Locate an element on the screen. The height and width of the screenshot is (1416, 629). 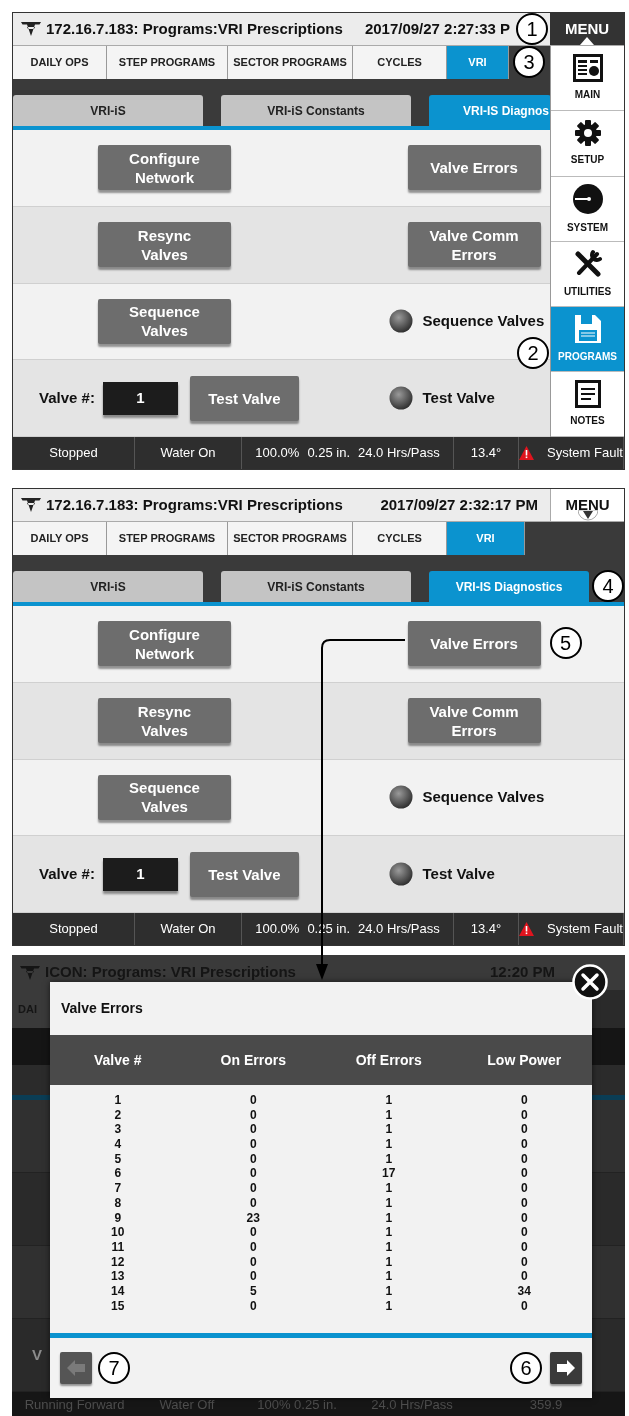
status-text: 359.9 is located at coordinates (546, 1404).